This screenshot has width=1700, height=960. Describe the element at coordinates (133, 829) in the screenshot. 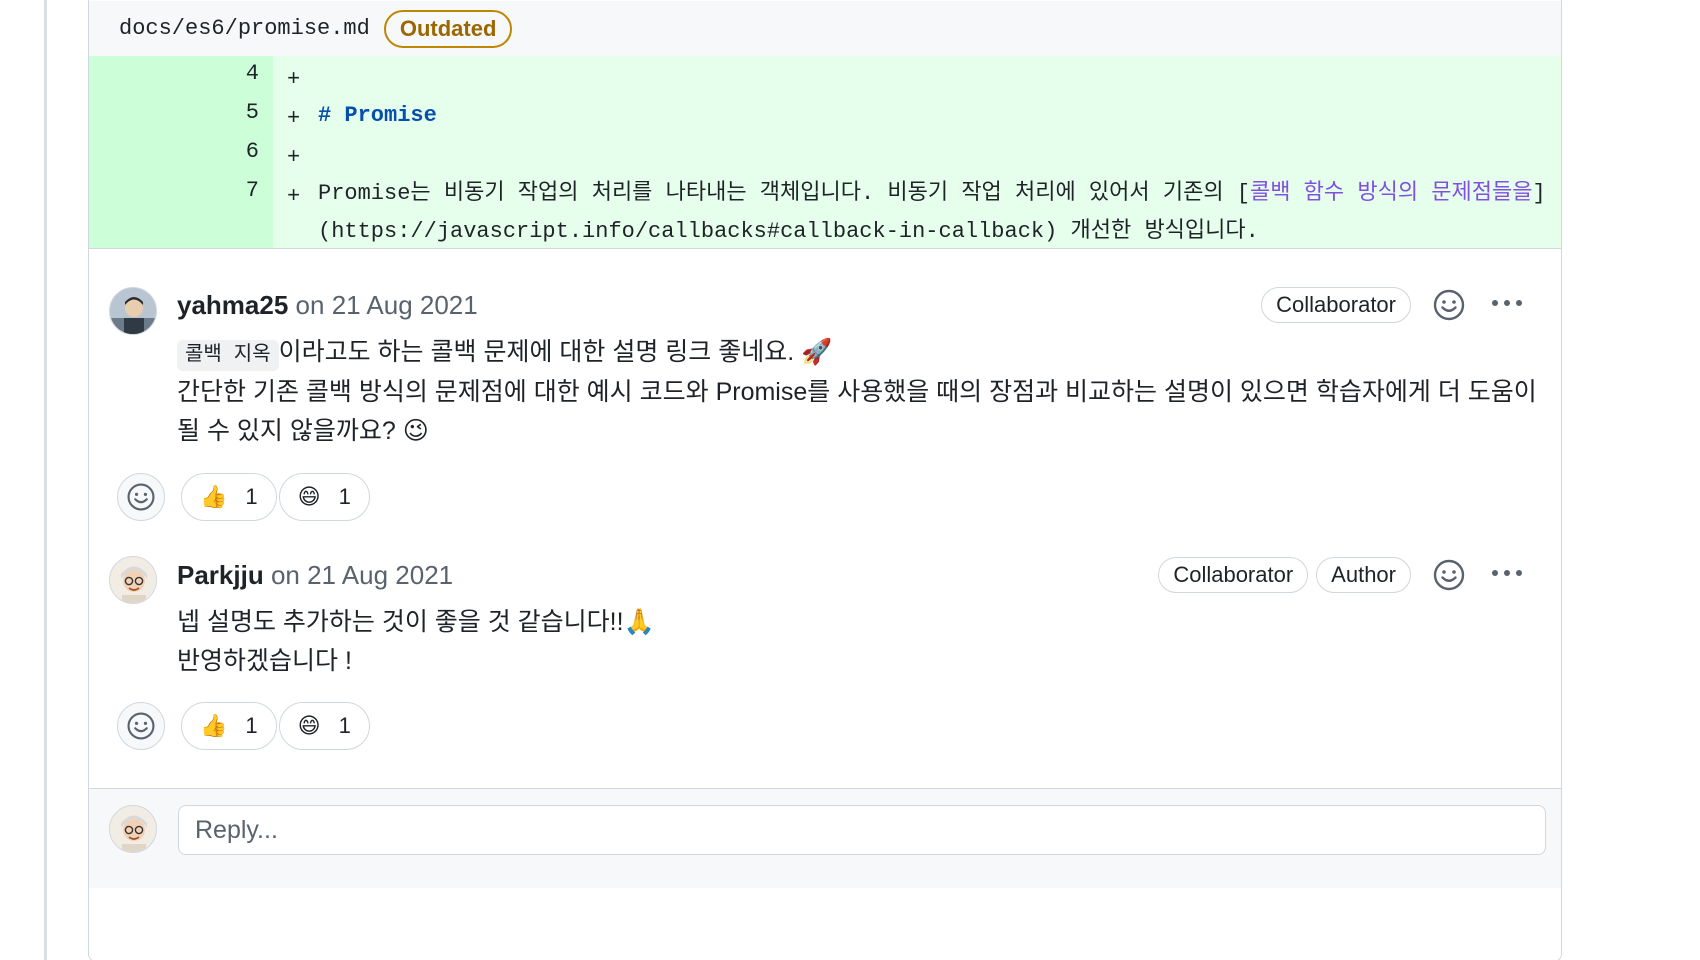

I see `current-user-avatar` at that location.